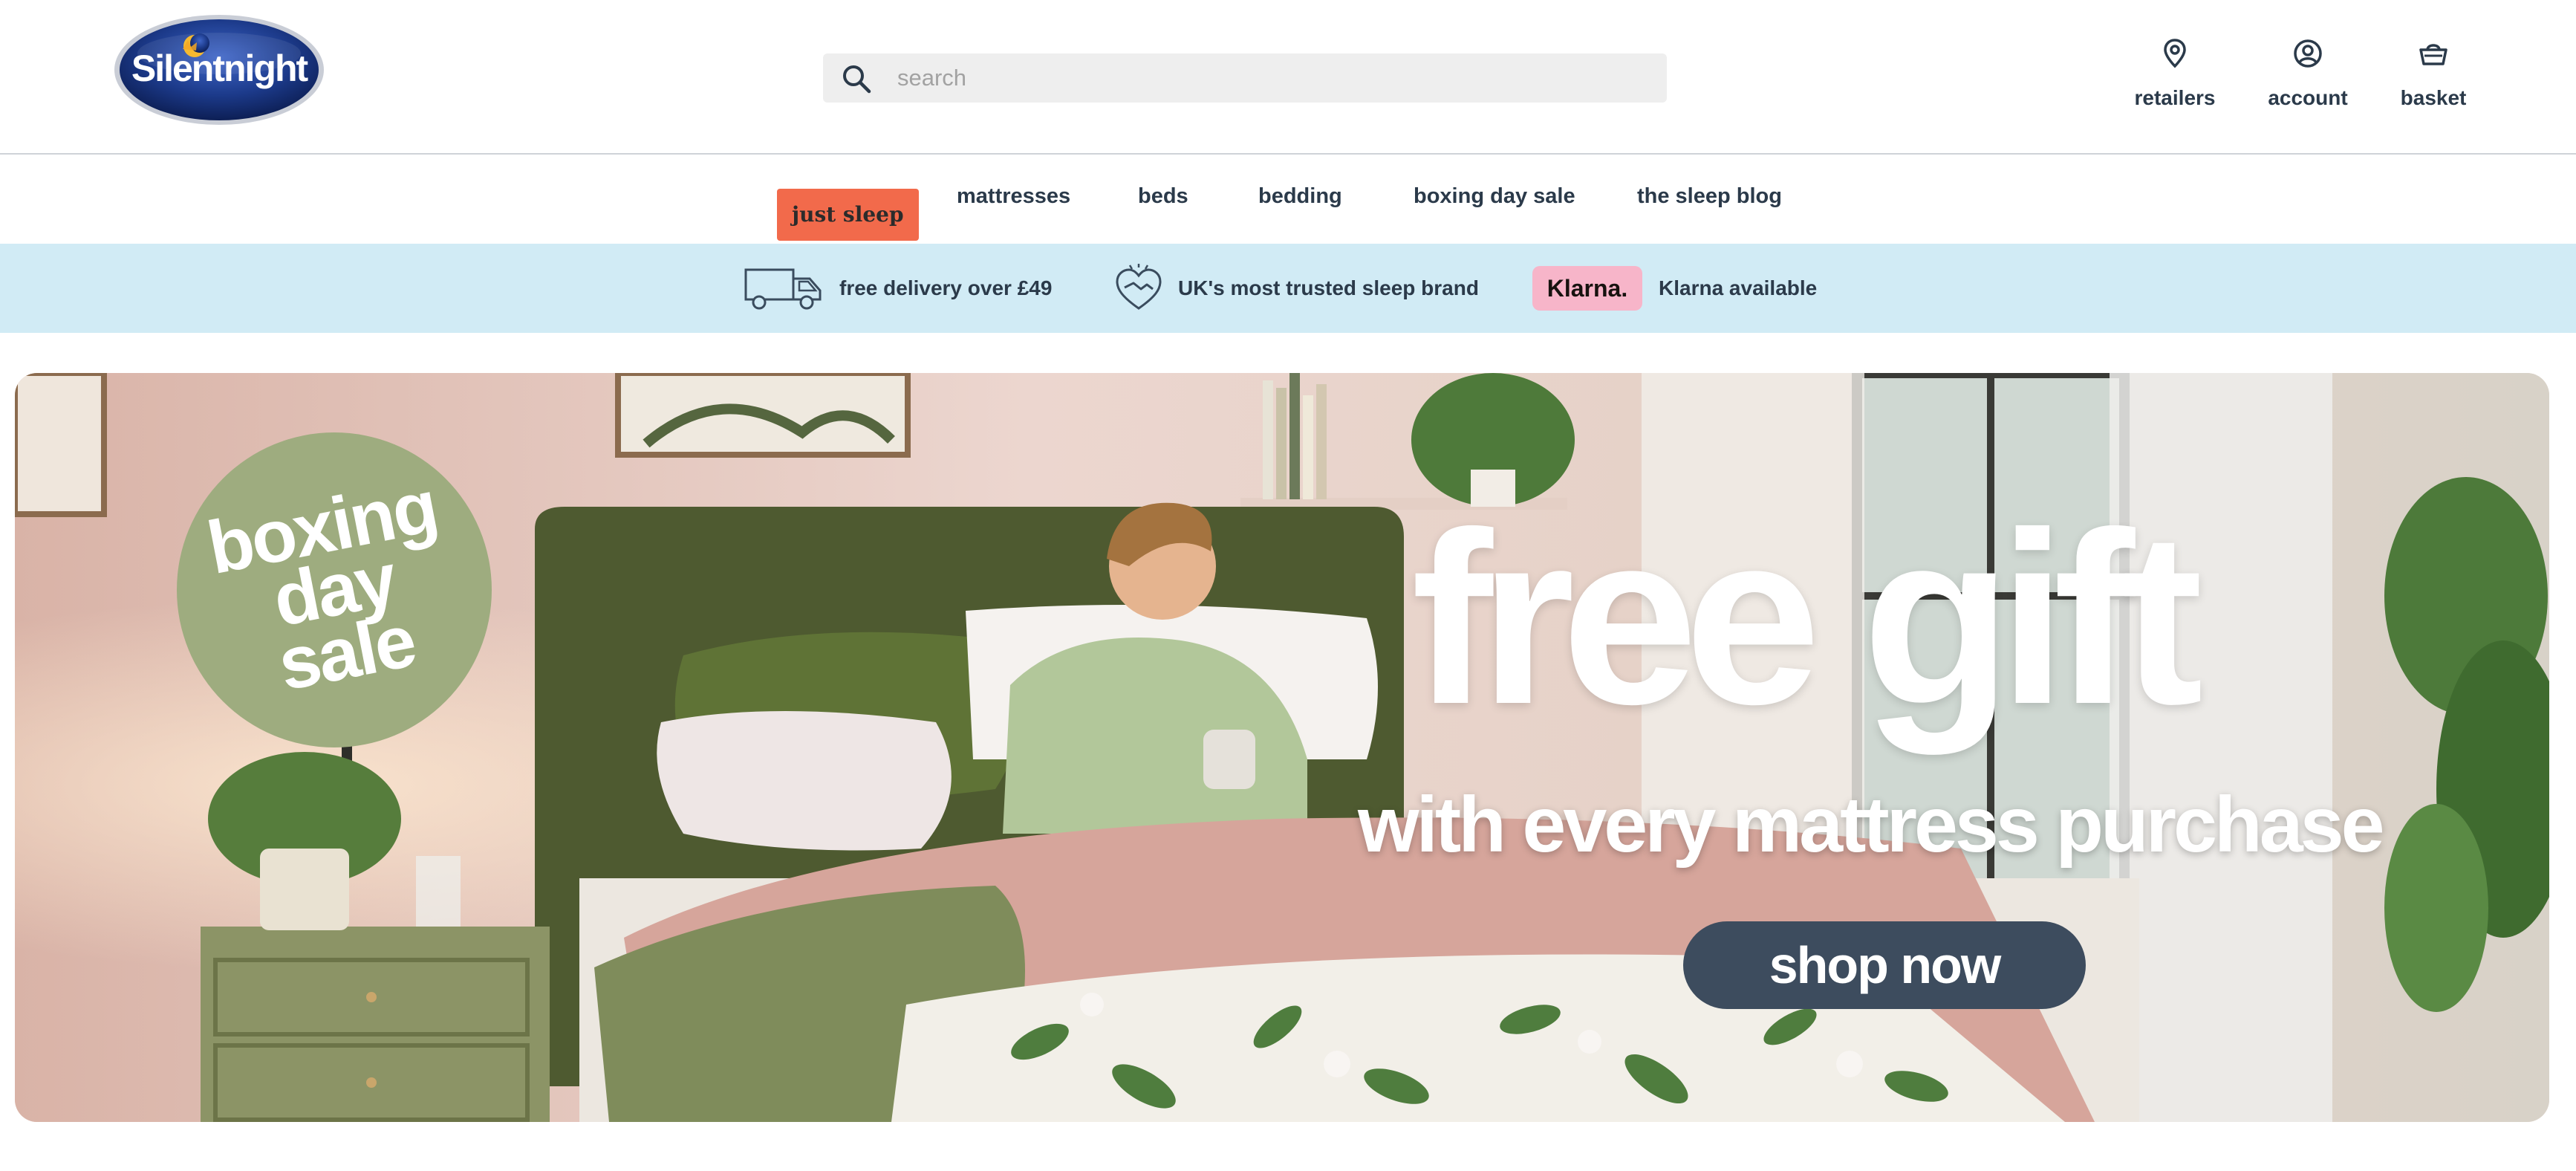 The image size is (2576, 1171). I want to click on benefit-free-delivery-label: free delivery over £49, so click(946, 287).